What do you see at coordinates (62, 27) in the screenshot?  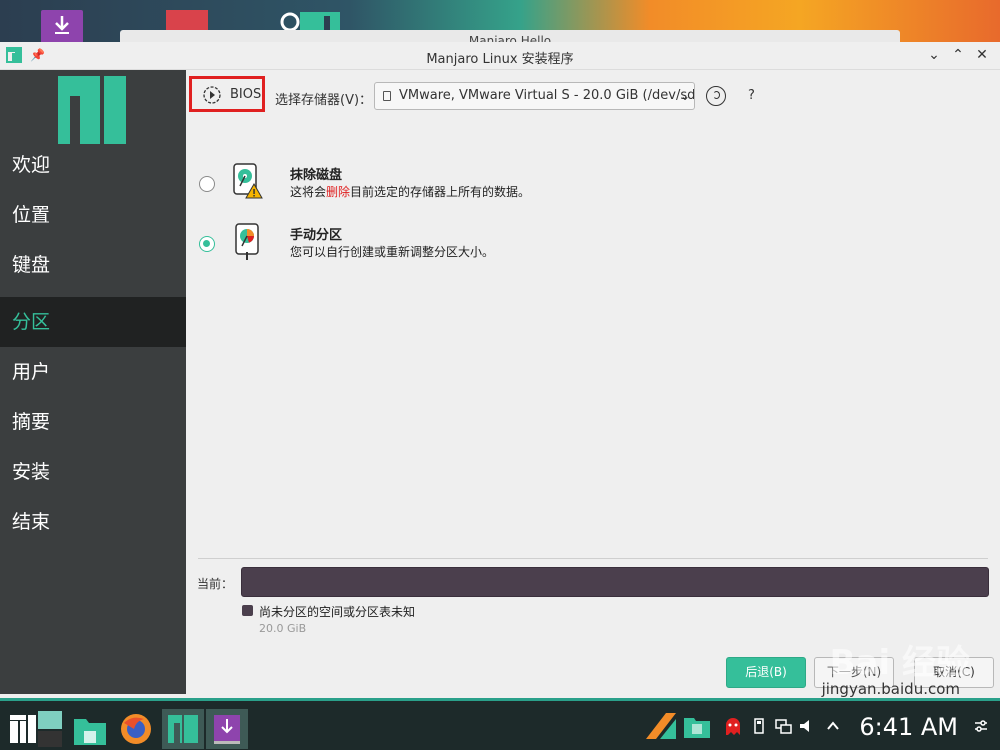 I see `desktop-installer-icon` at bounding box center [62, 27].